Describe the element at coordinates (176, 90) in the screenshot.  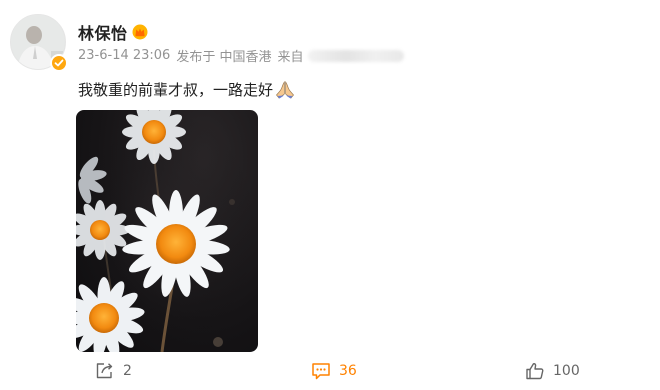
I see `post-text: 我敬重的前輩才叔，一路走好` at that location.